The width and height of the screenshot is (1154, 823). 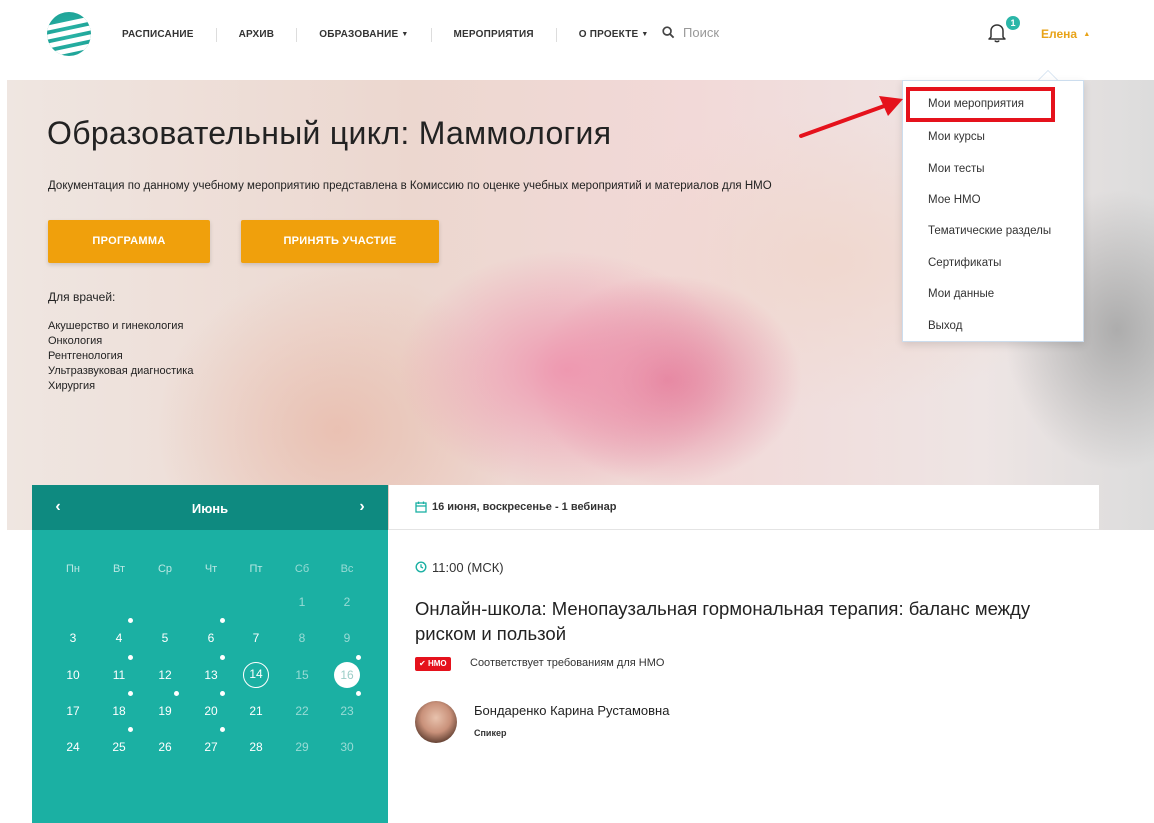 I want to click on chevron-right-icon: ›, so click(x=362, y=507).